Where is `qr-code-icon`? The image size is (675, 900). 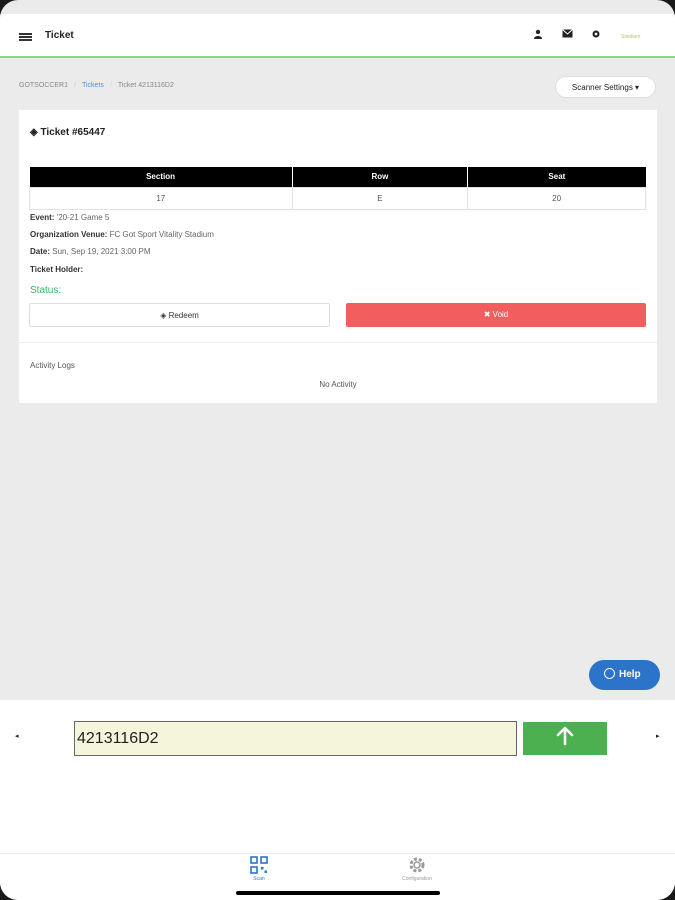
qr-code-icon is located at coordinates (259, 866).